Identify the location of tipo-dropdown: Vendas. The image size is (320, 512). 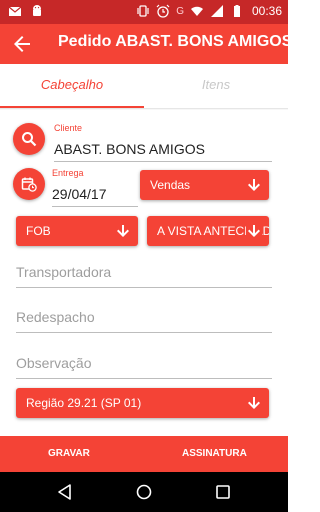
(204, 185).